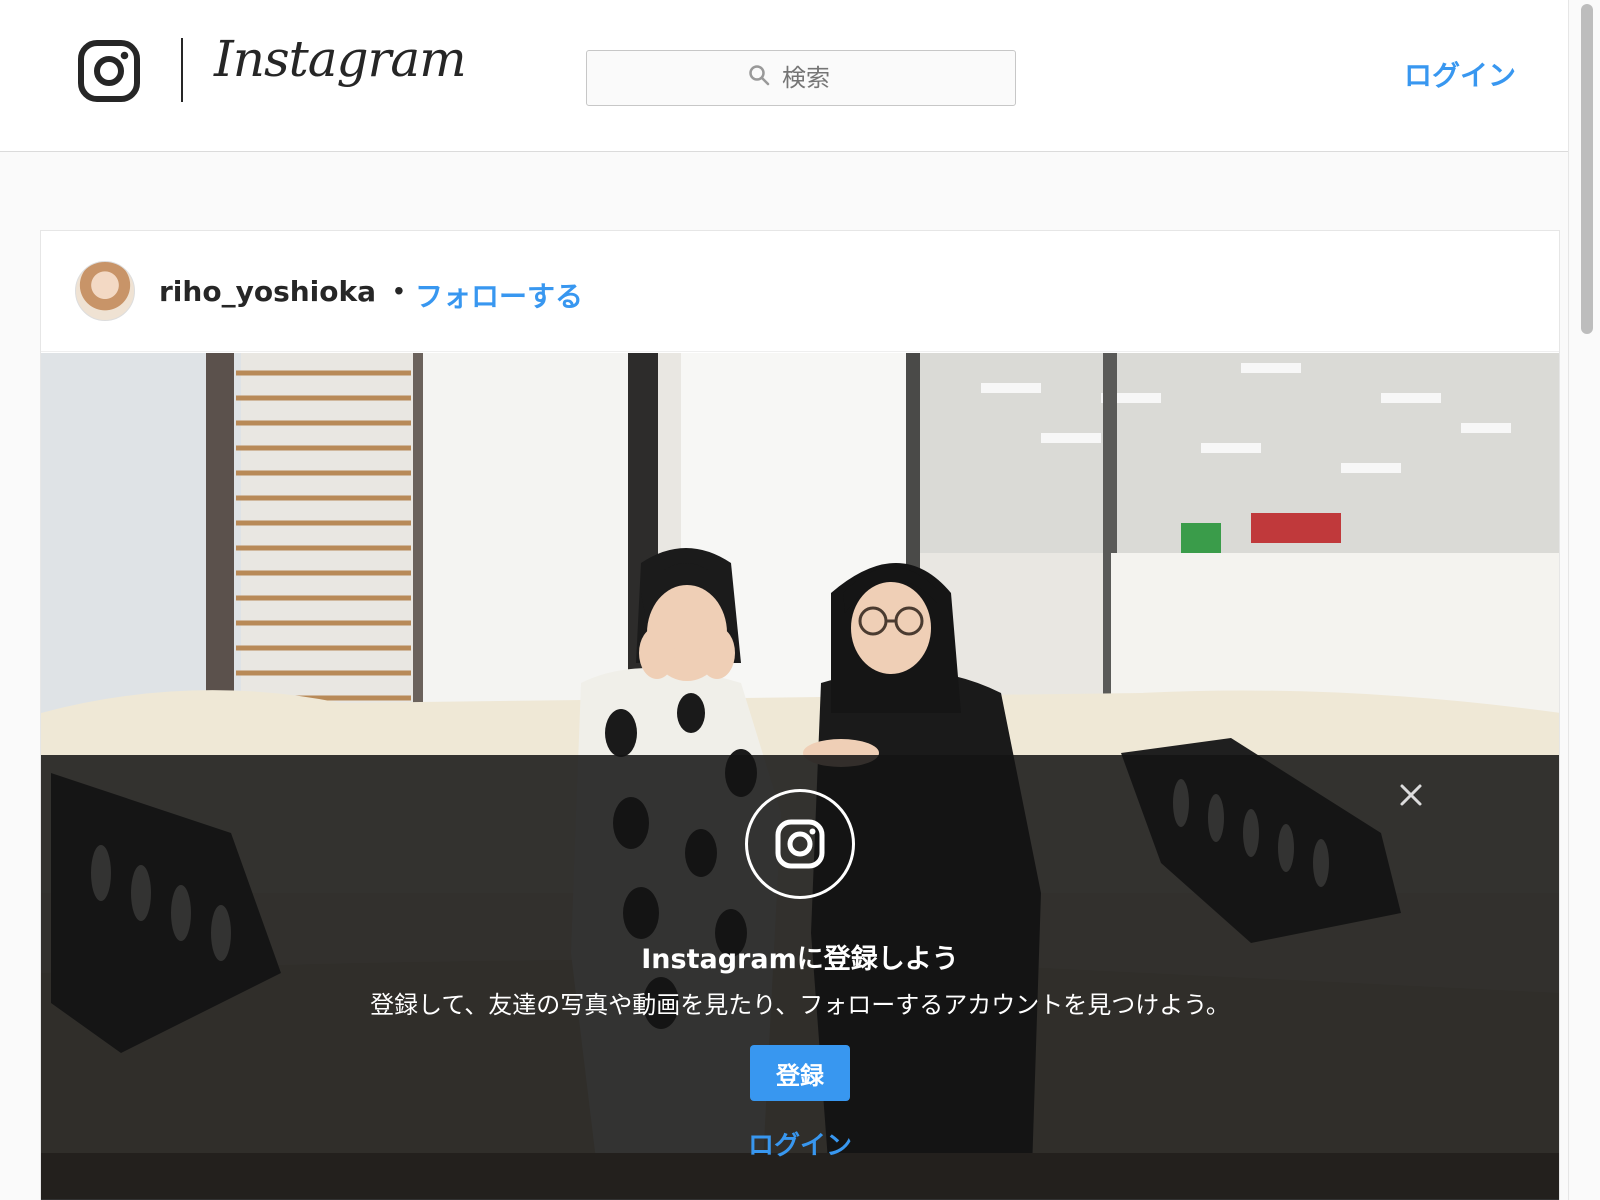 The height and width of the screenshot is (1200, 1600). I want to click on logo-divider, so click(182, 70).